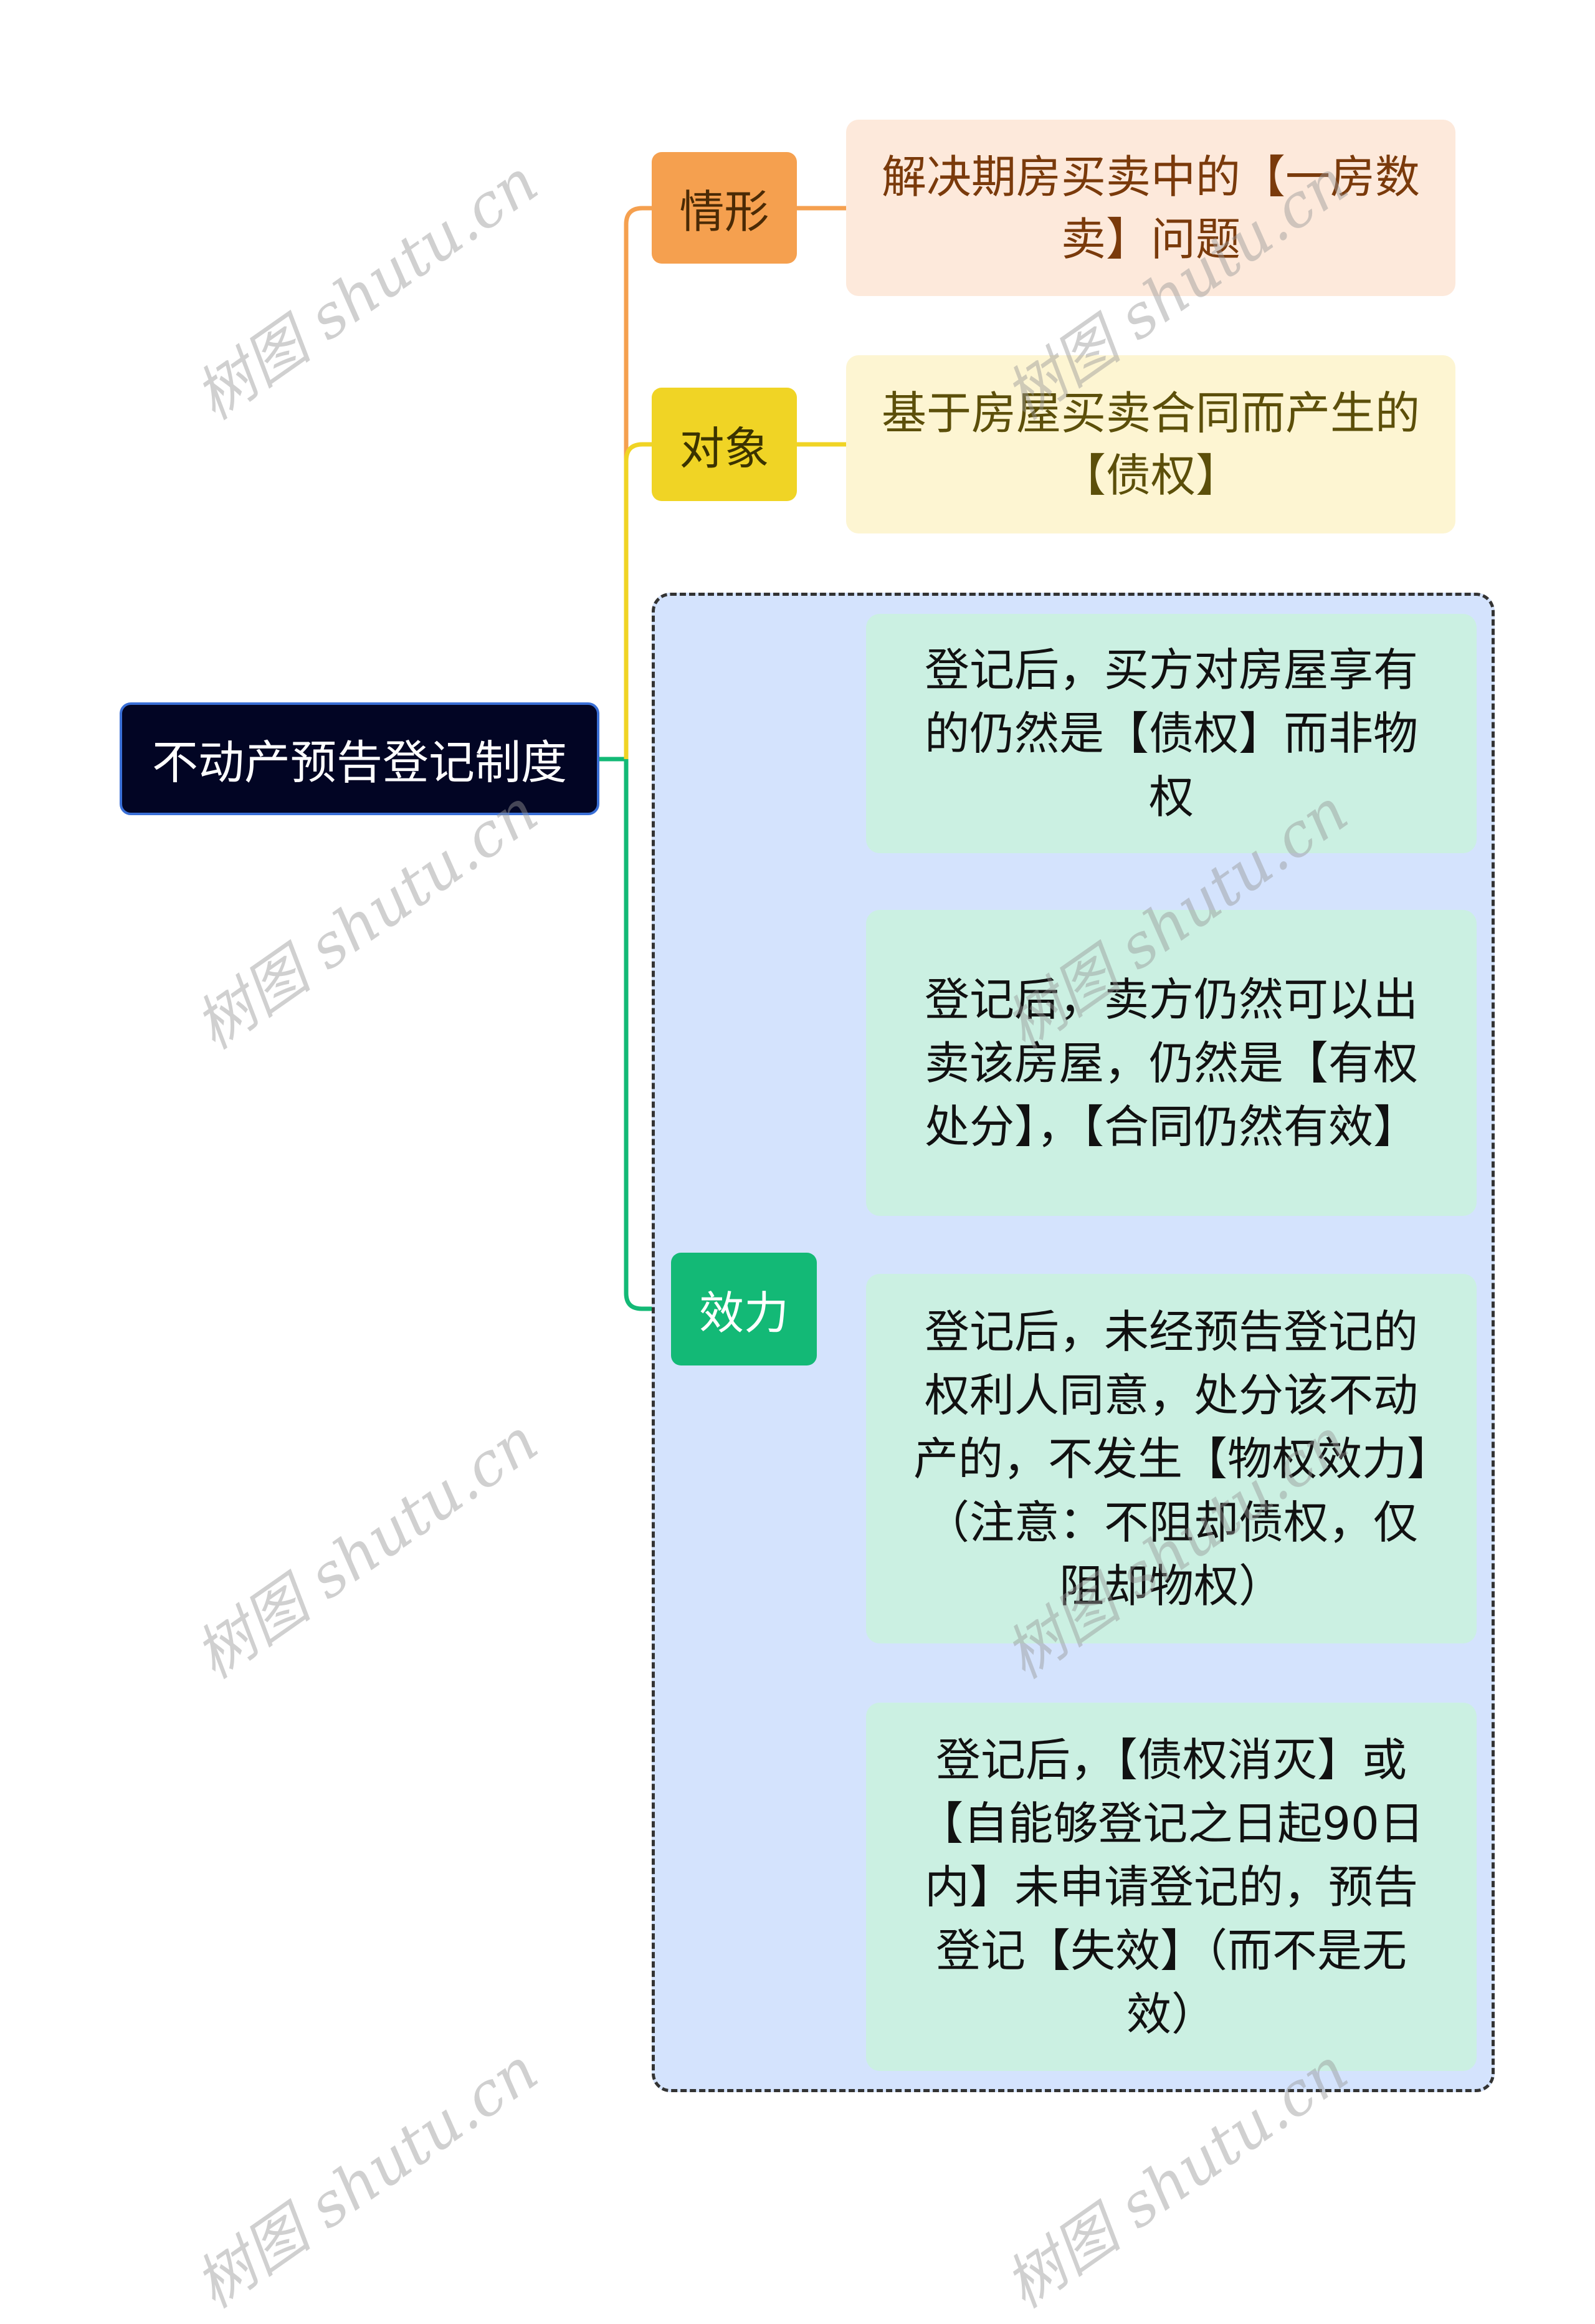 This screenshot has width=1595, height=2324. I want to click on topic-object-label: 对象, so click(724, 448).